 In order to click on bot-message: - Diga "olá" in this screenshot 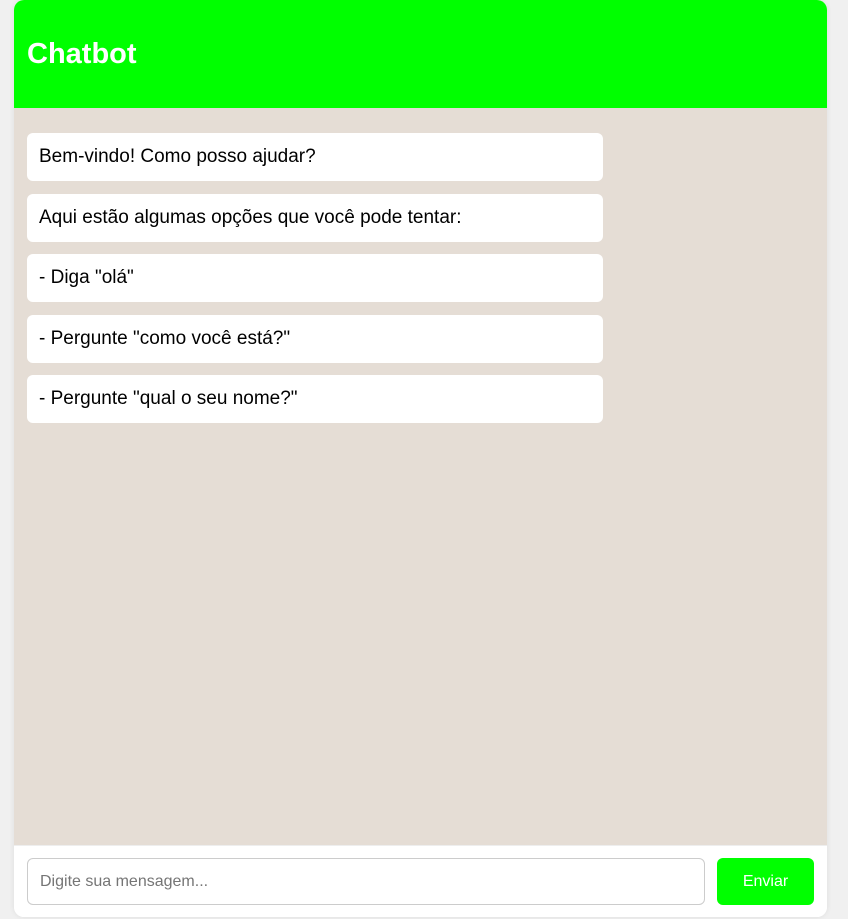, I will do `click(315, 278)`.